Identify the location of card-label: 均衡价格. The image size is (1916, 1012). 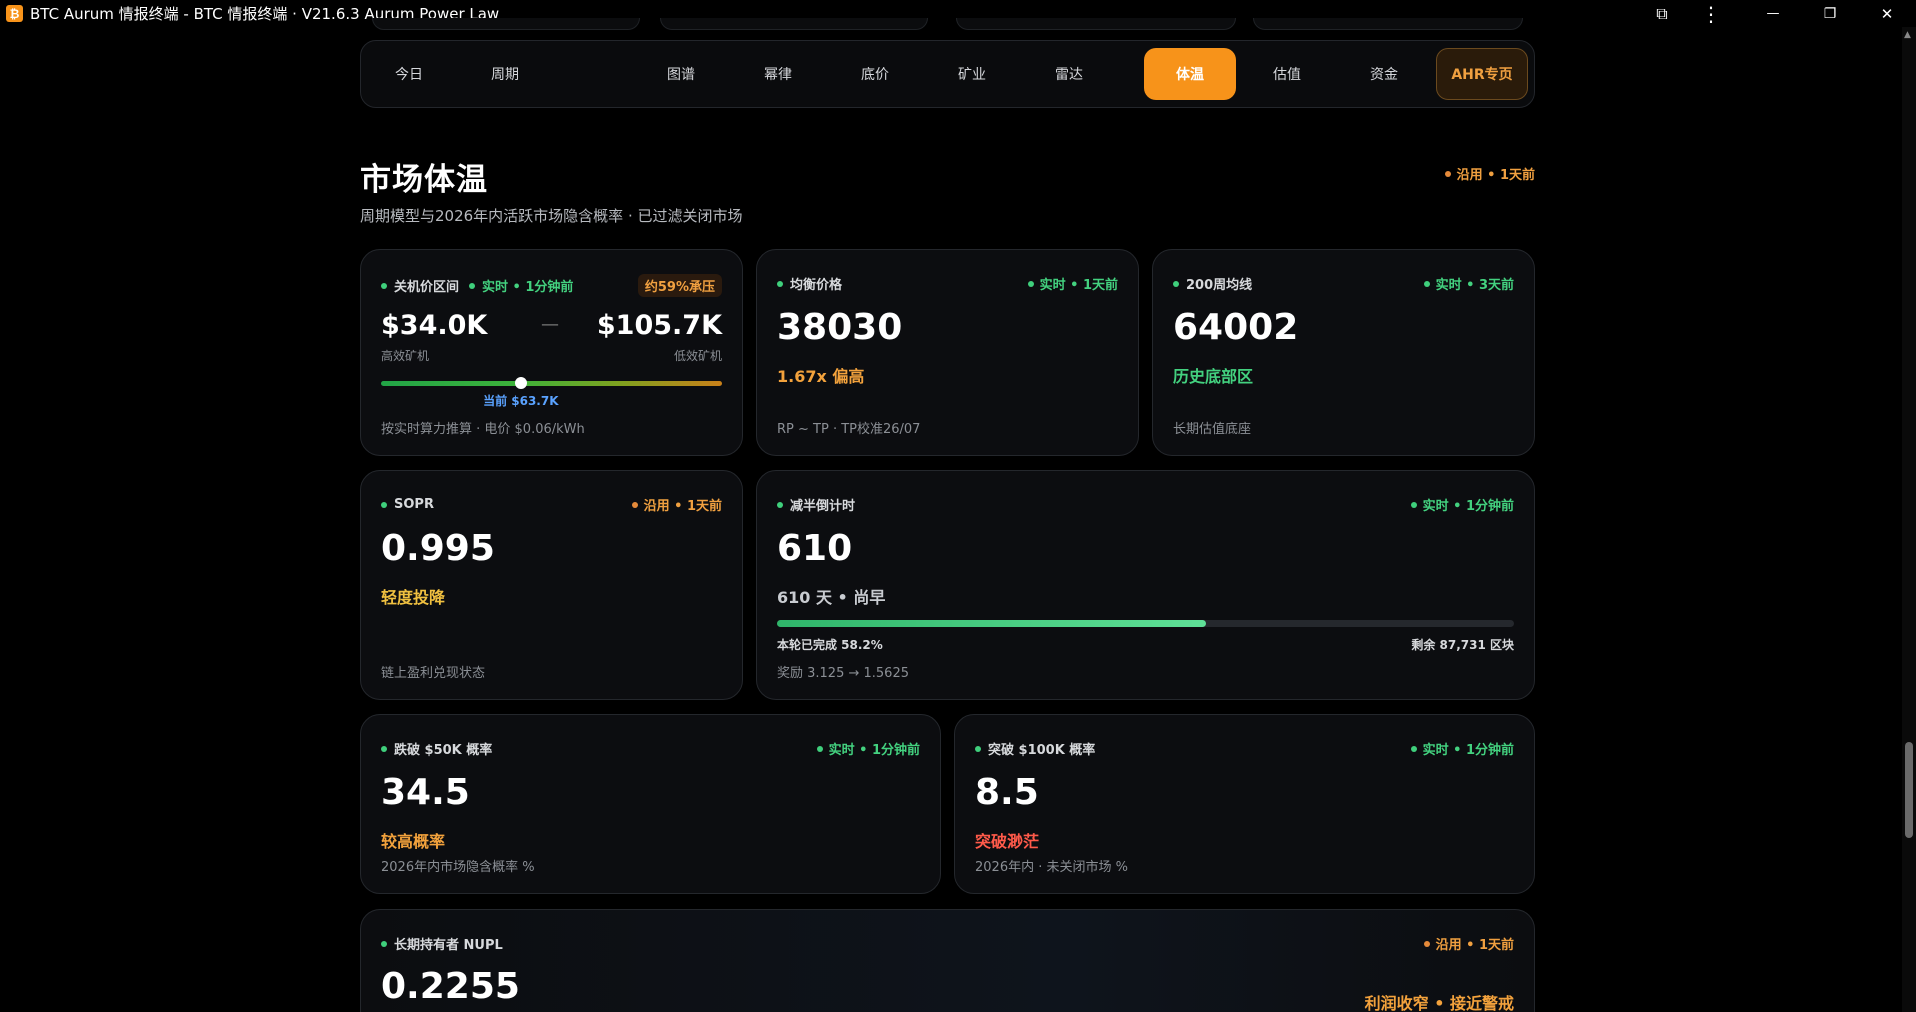
(816, 285).